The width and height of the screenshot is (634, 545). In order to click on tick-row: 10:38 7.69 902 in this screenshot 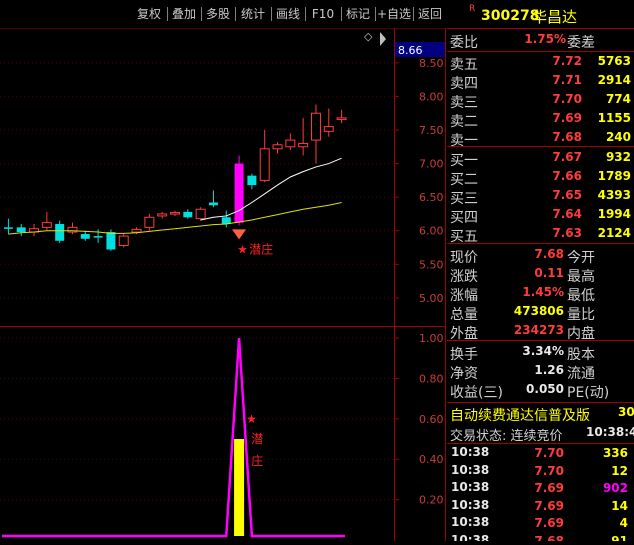, I will do `click(540, 488)`.